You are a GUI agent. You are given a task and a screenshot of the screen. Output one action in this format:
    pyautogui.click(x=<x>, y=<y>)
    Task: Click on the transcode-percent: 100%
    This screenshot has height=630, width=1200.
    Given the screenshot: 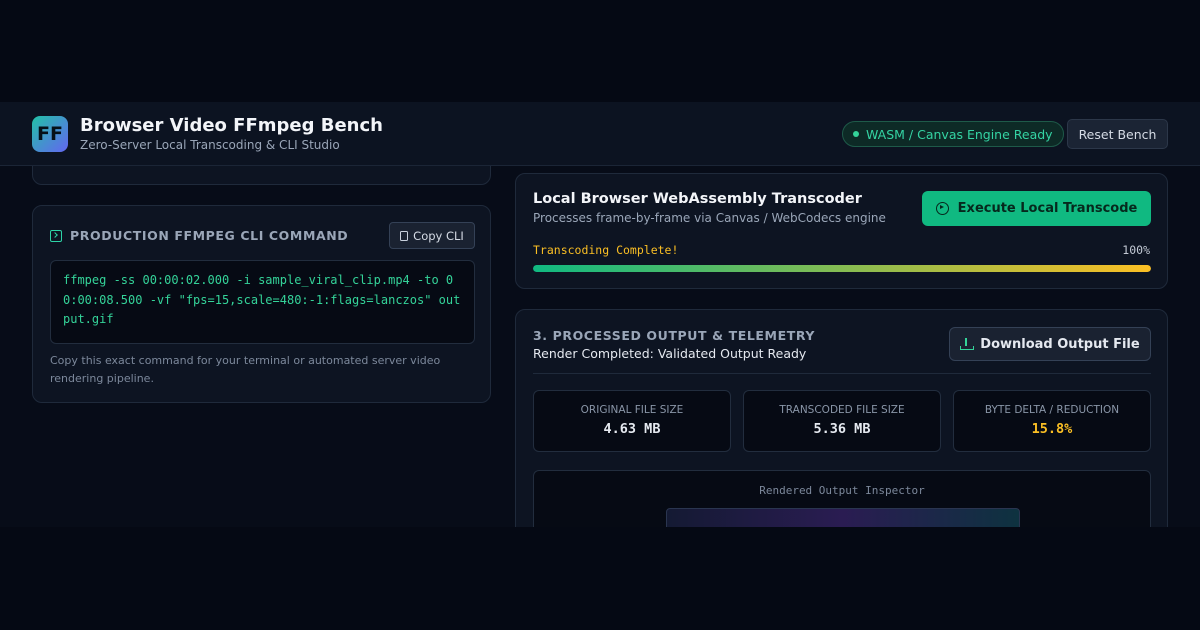 What is the action you would take?
    pyautogui.click(x=1136, y=250)
    